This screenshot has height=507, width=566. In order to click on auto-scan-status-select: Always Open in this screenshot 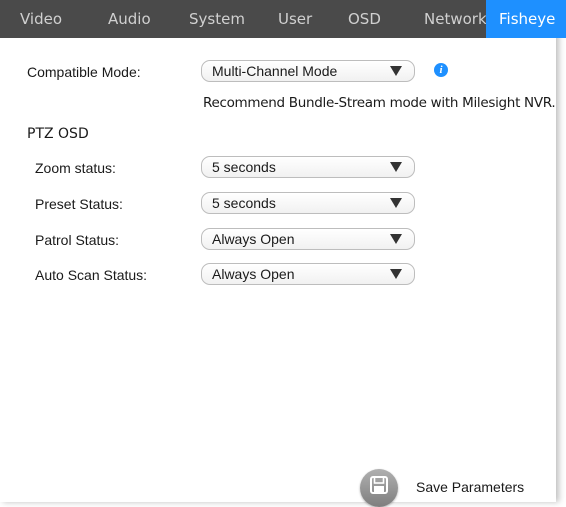, I will do `click(308, 274)`.